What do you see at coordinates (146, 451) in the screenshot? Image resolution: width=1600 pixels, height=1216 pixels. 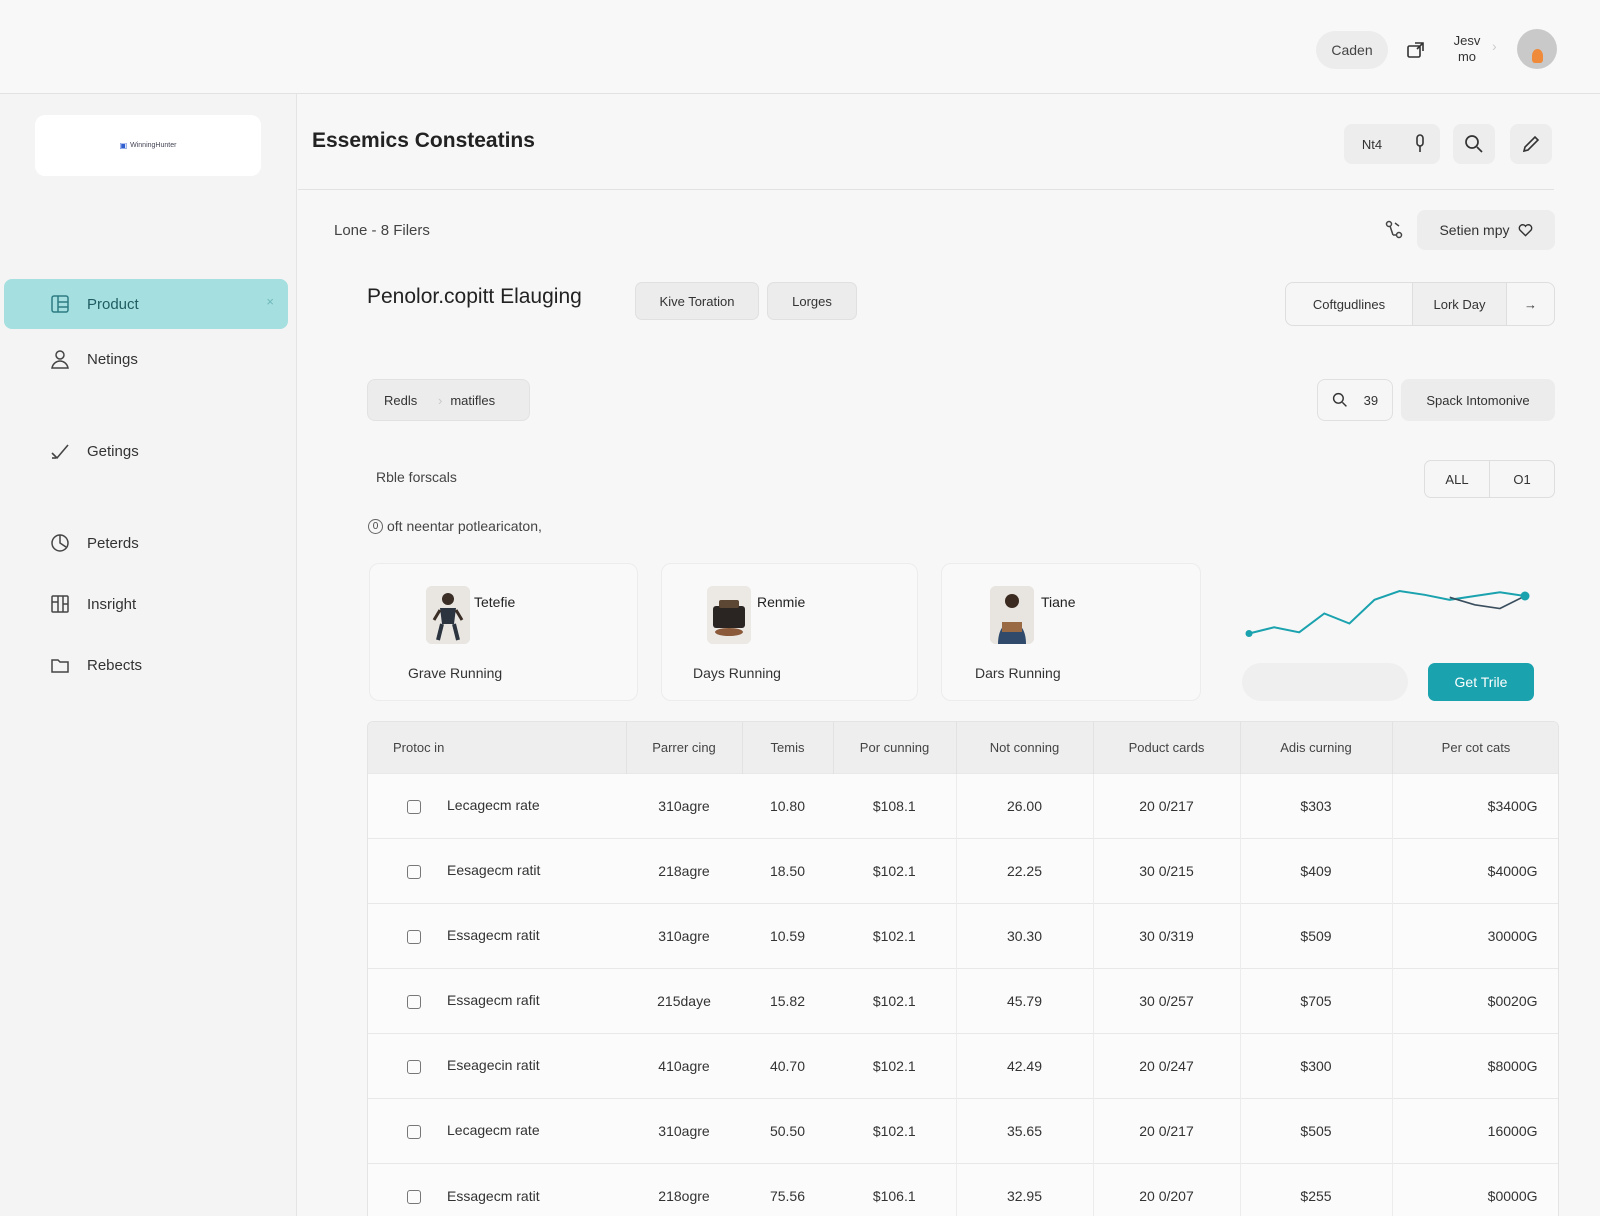 I see `sidebar-item-getings: Getings` at bounding box center [146, 451].